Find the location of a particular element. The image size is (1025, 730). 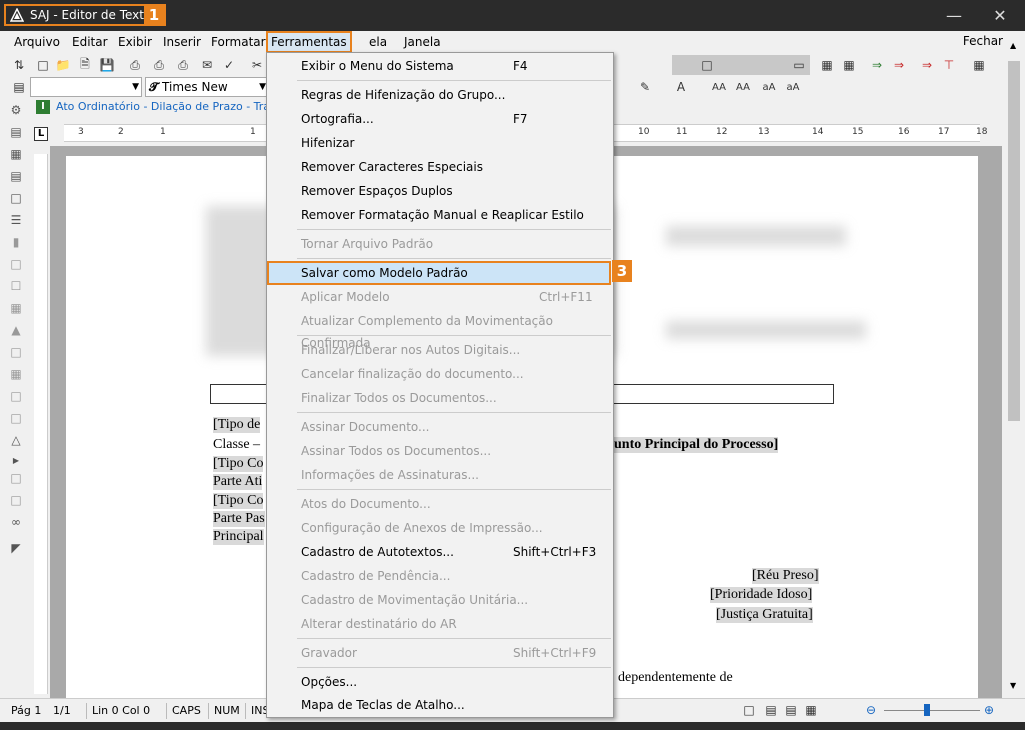

menu-item-hifenizar: Hifenizar is located at coordinates (440, 143).